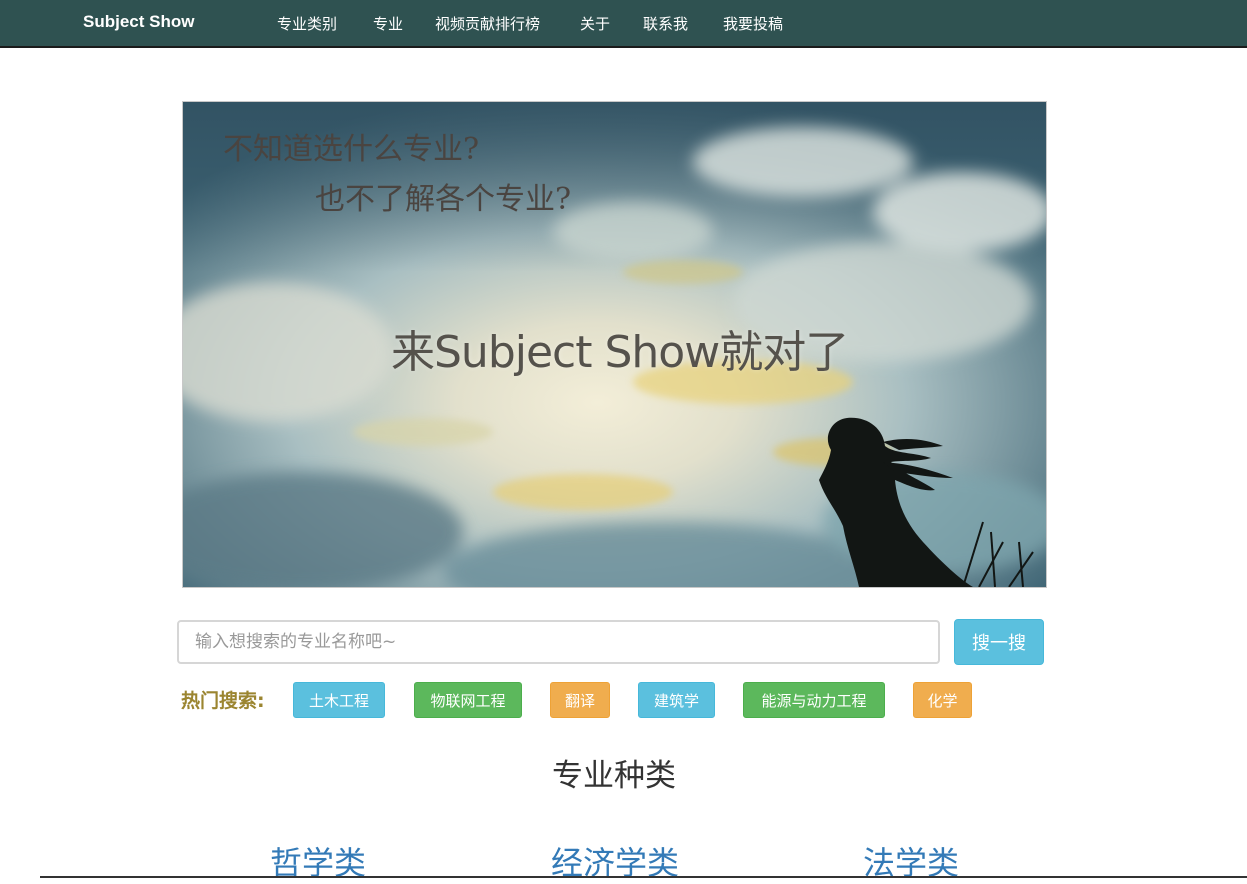  Describe the element at coordinates (814, 700) in the screenshot. I see `hot-tag-energy-power-engineering: 能源与动力工程` at that location.